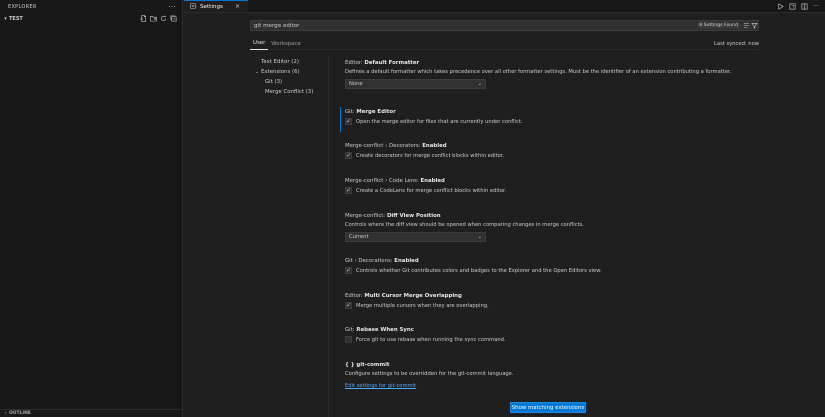 This screenshot has height=417, width=825. What do you see at coordinates (395, 181) in the screenshot?
I see `setting-title: Merge-conflict › Code Lens: Enabled` at bounding box center [395, 181].